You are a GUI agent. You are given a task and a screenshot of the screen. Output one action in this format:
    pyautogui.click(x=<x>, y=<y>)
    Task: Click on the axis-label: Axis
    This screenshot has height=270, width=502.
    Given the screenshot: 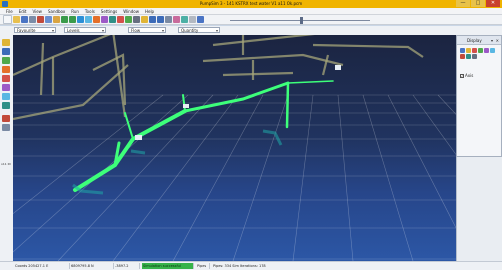 What is the action you would take?
    pyautogui.click(x=469, y=75)
    